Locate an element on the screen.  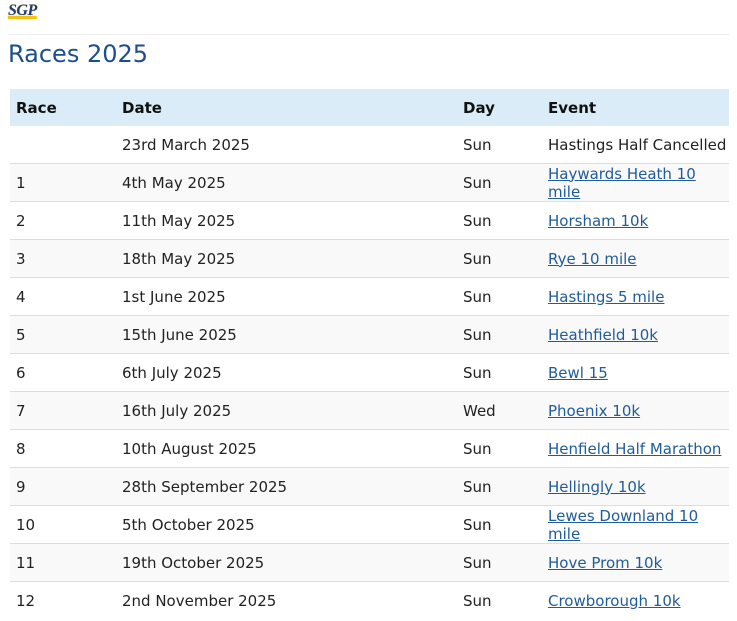
race-number-cell: 8 is located at coordinates (66, 448).